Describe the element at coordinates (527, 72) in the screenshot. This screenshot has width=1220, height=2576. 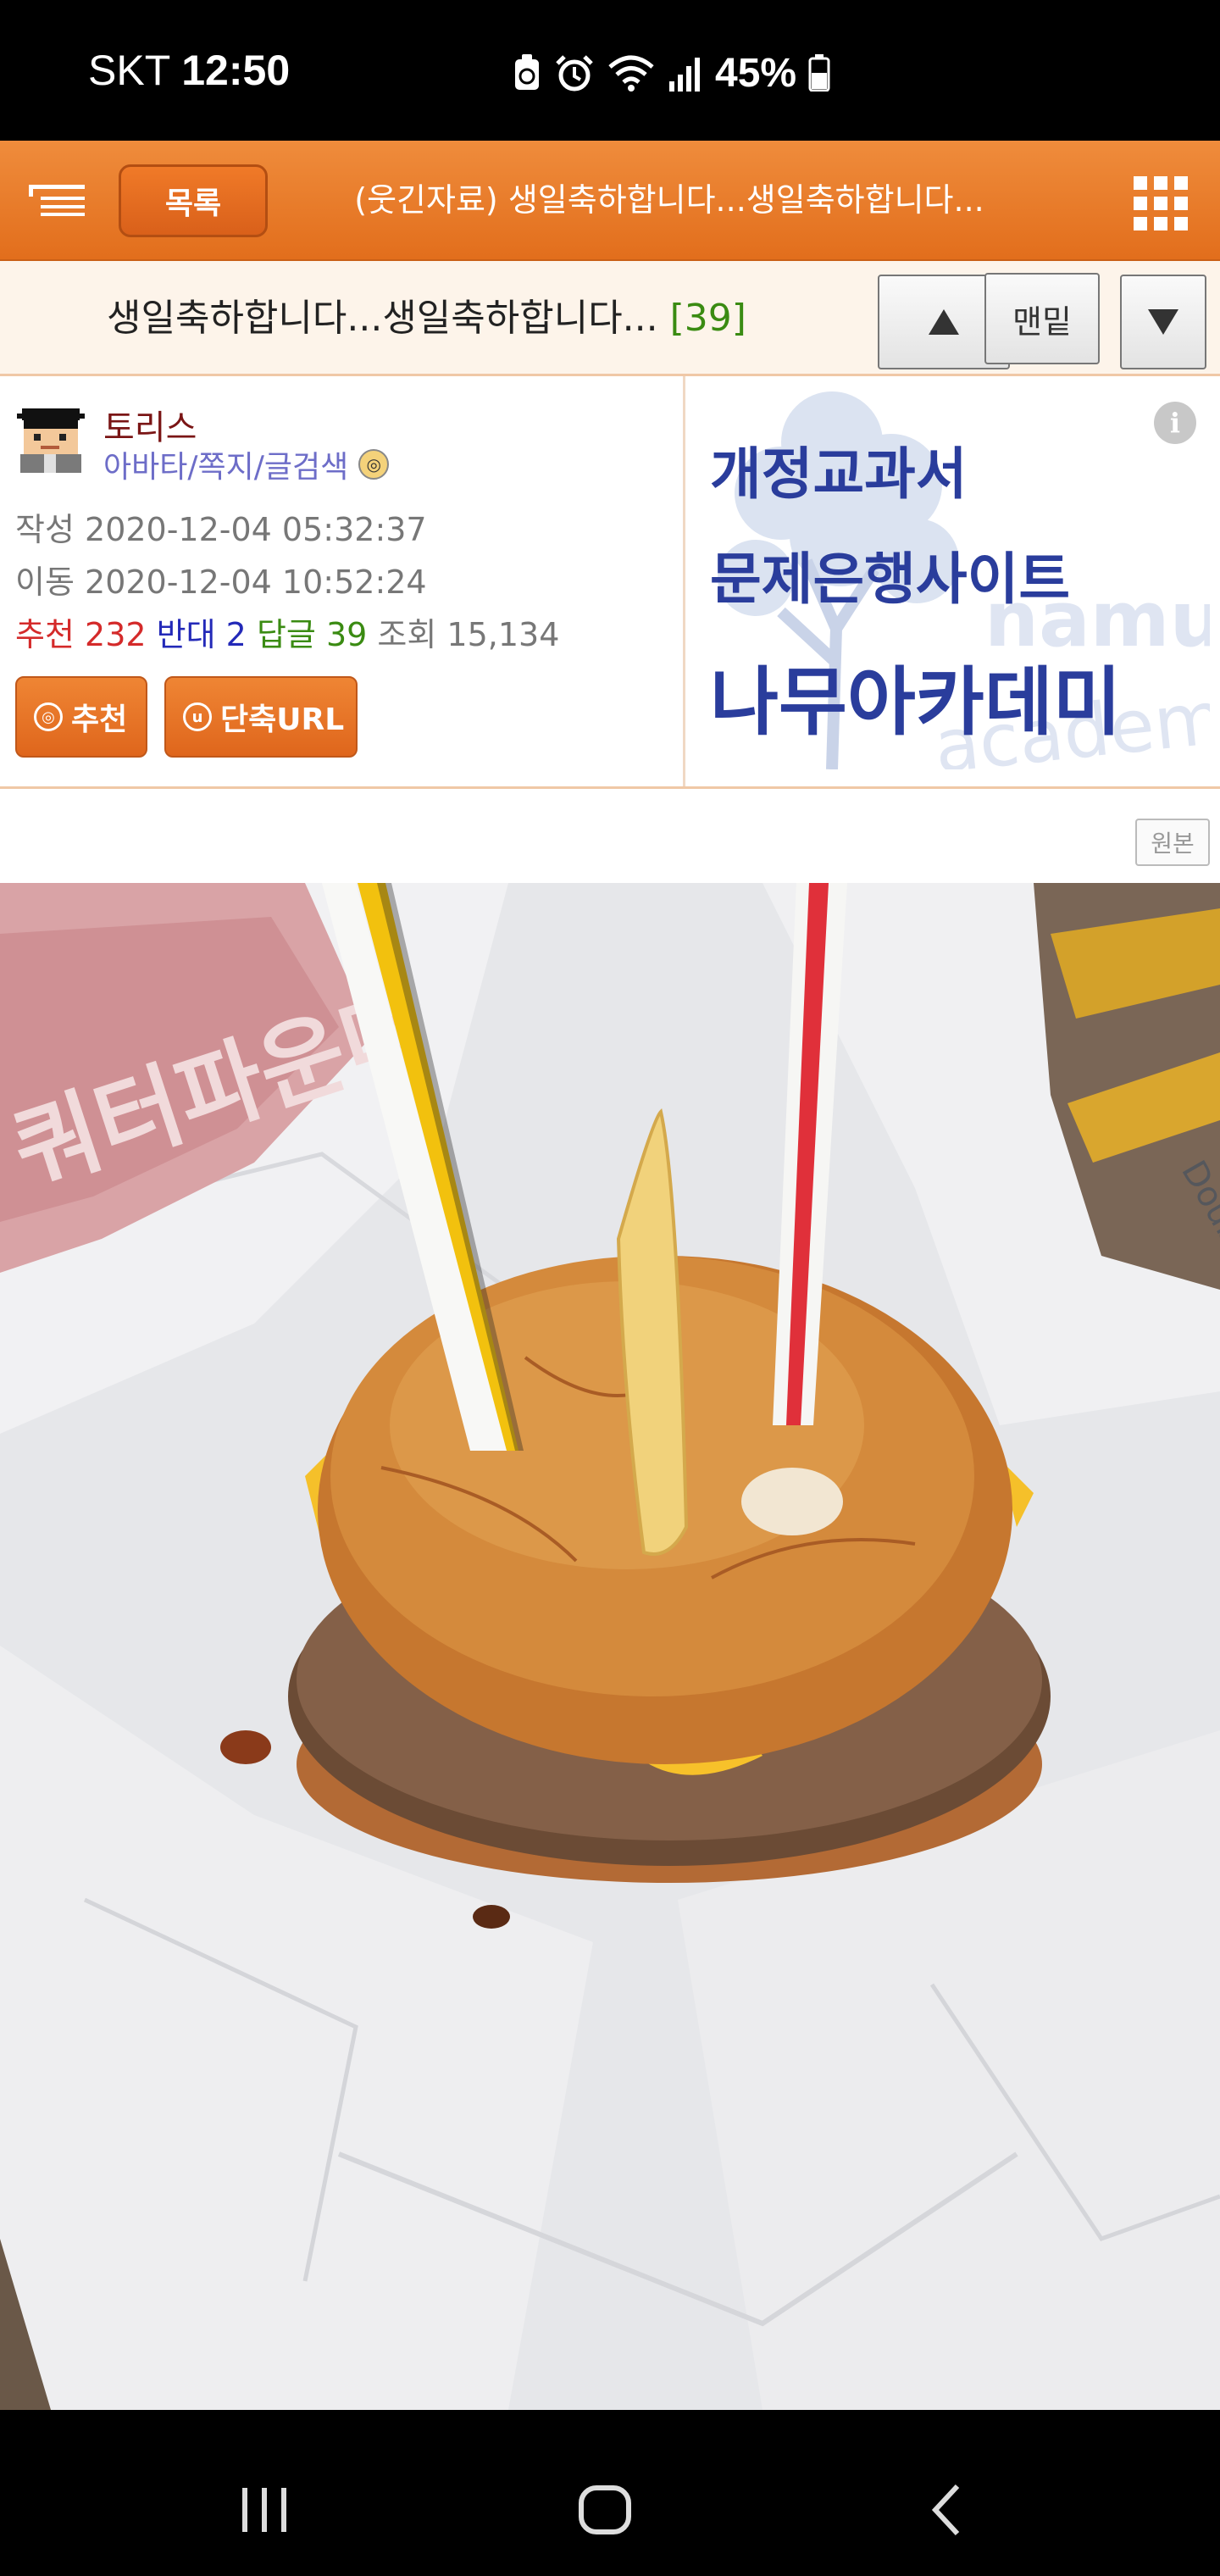
I see `recycle-icon` at that location.